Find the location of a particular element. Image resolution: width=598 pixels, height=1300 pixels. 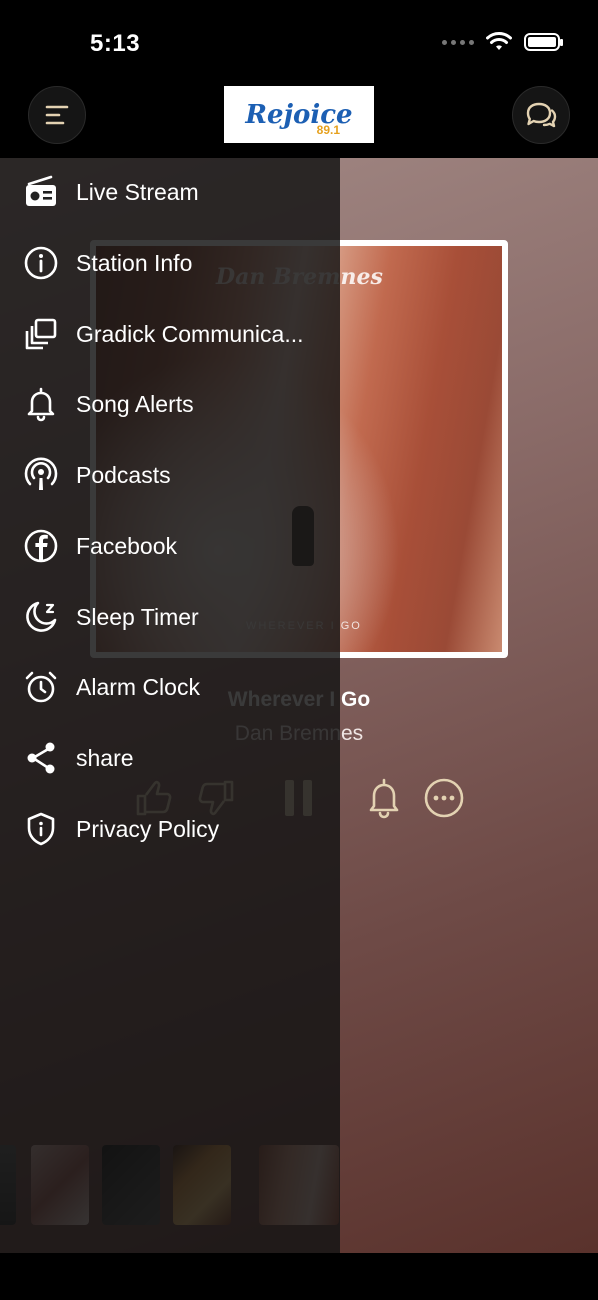

copy-icon is located at coordinates (41, 334).